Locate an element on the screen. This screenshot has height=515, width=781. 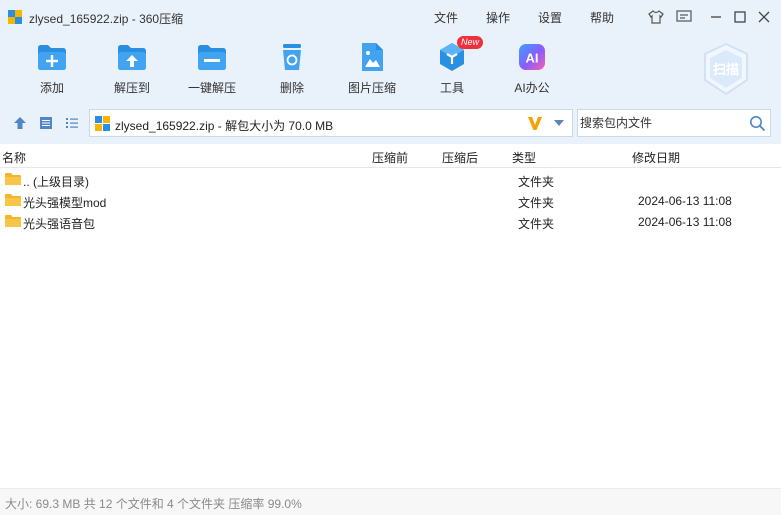
image-compress-icon is located at coordinates (372, 57).